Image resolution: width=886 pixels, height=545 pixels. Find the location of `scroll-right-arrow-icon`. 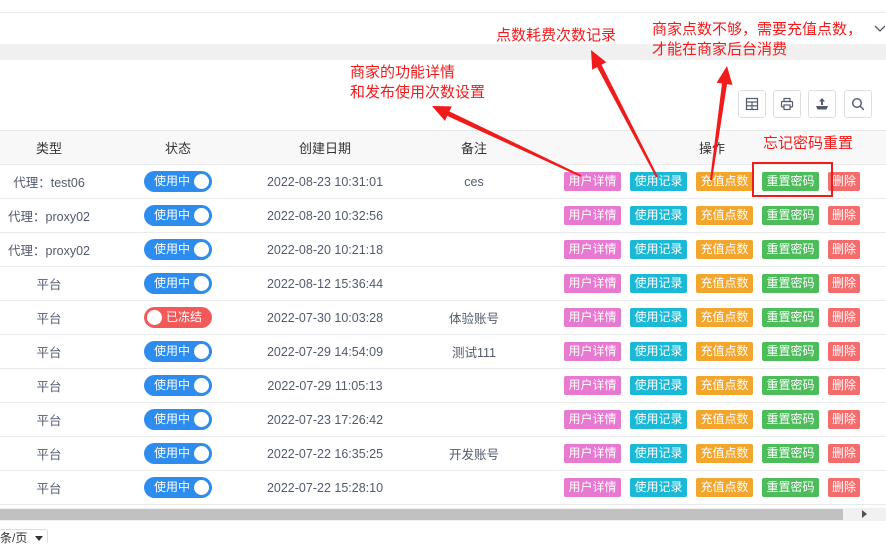

scroll-right-arrow-icon is located at coordinates (864, 514).